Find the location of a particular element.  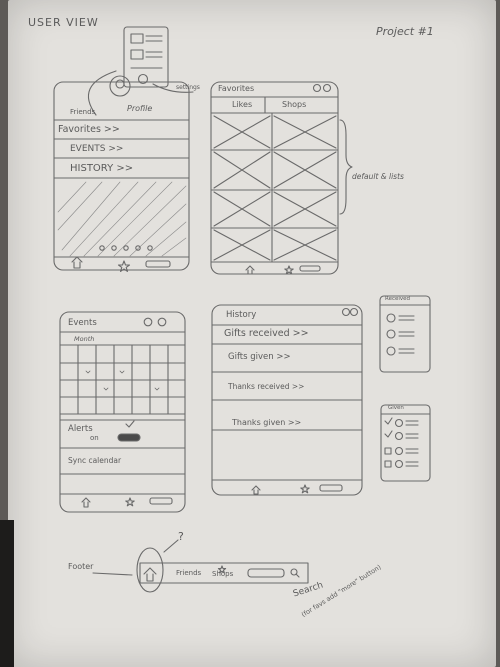

settings-popup-card is located at coordinates (146, 57).